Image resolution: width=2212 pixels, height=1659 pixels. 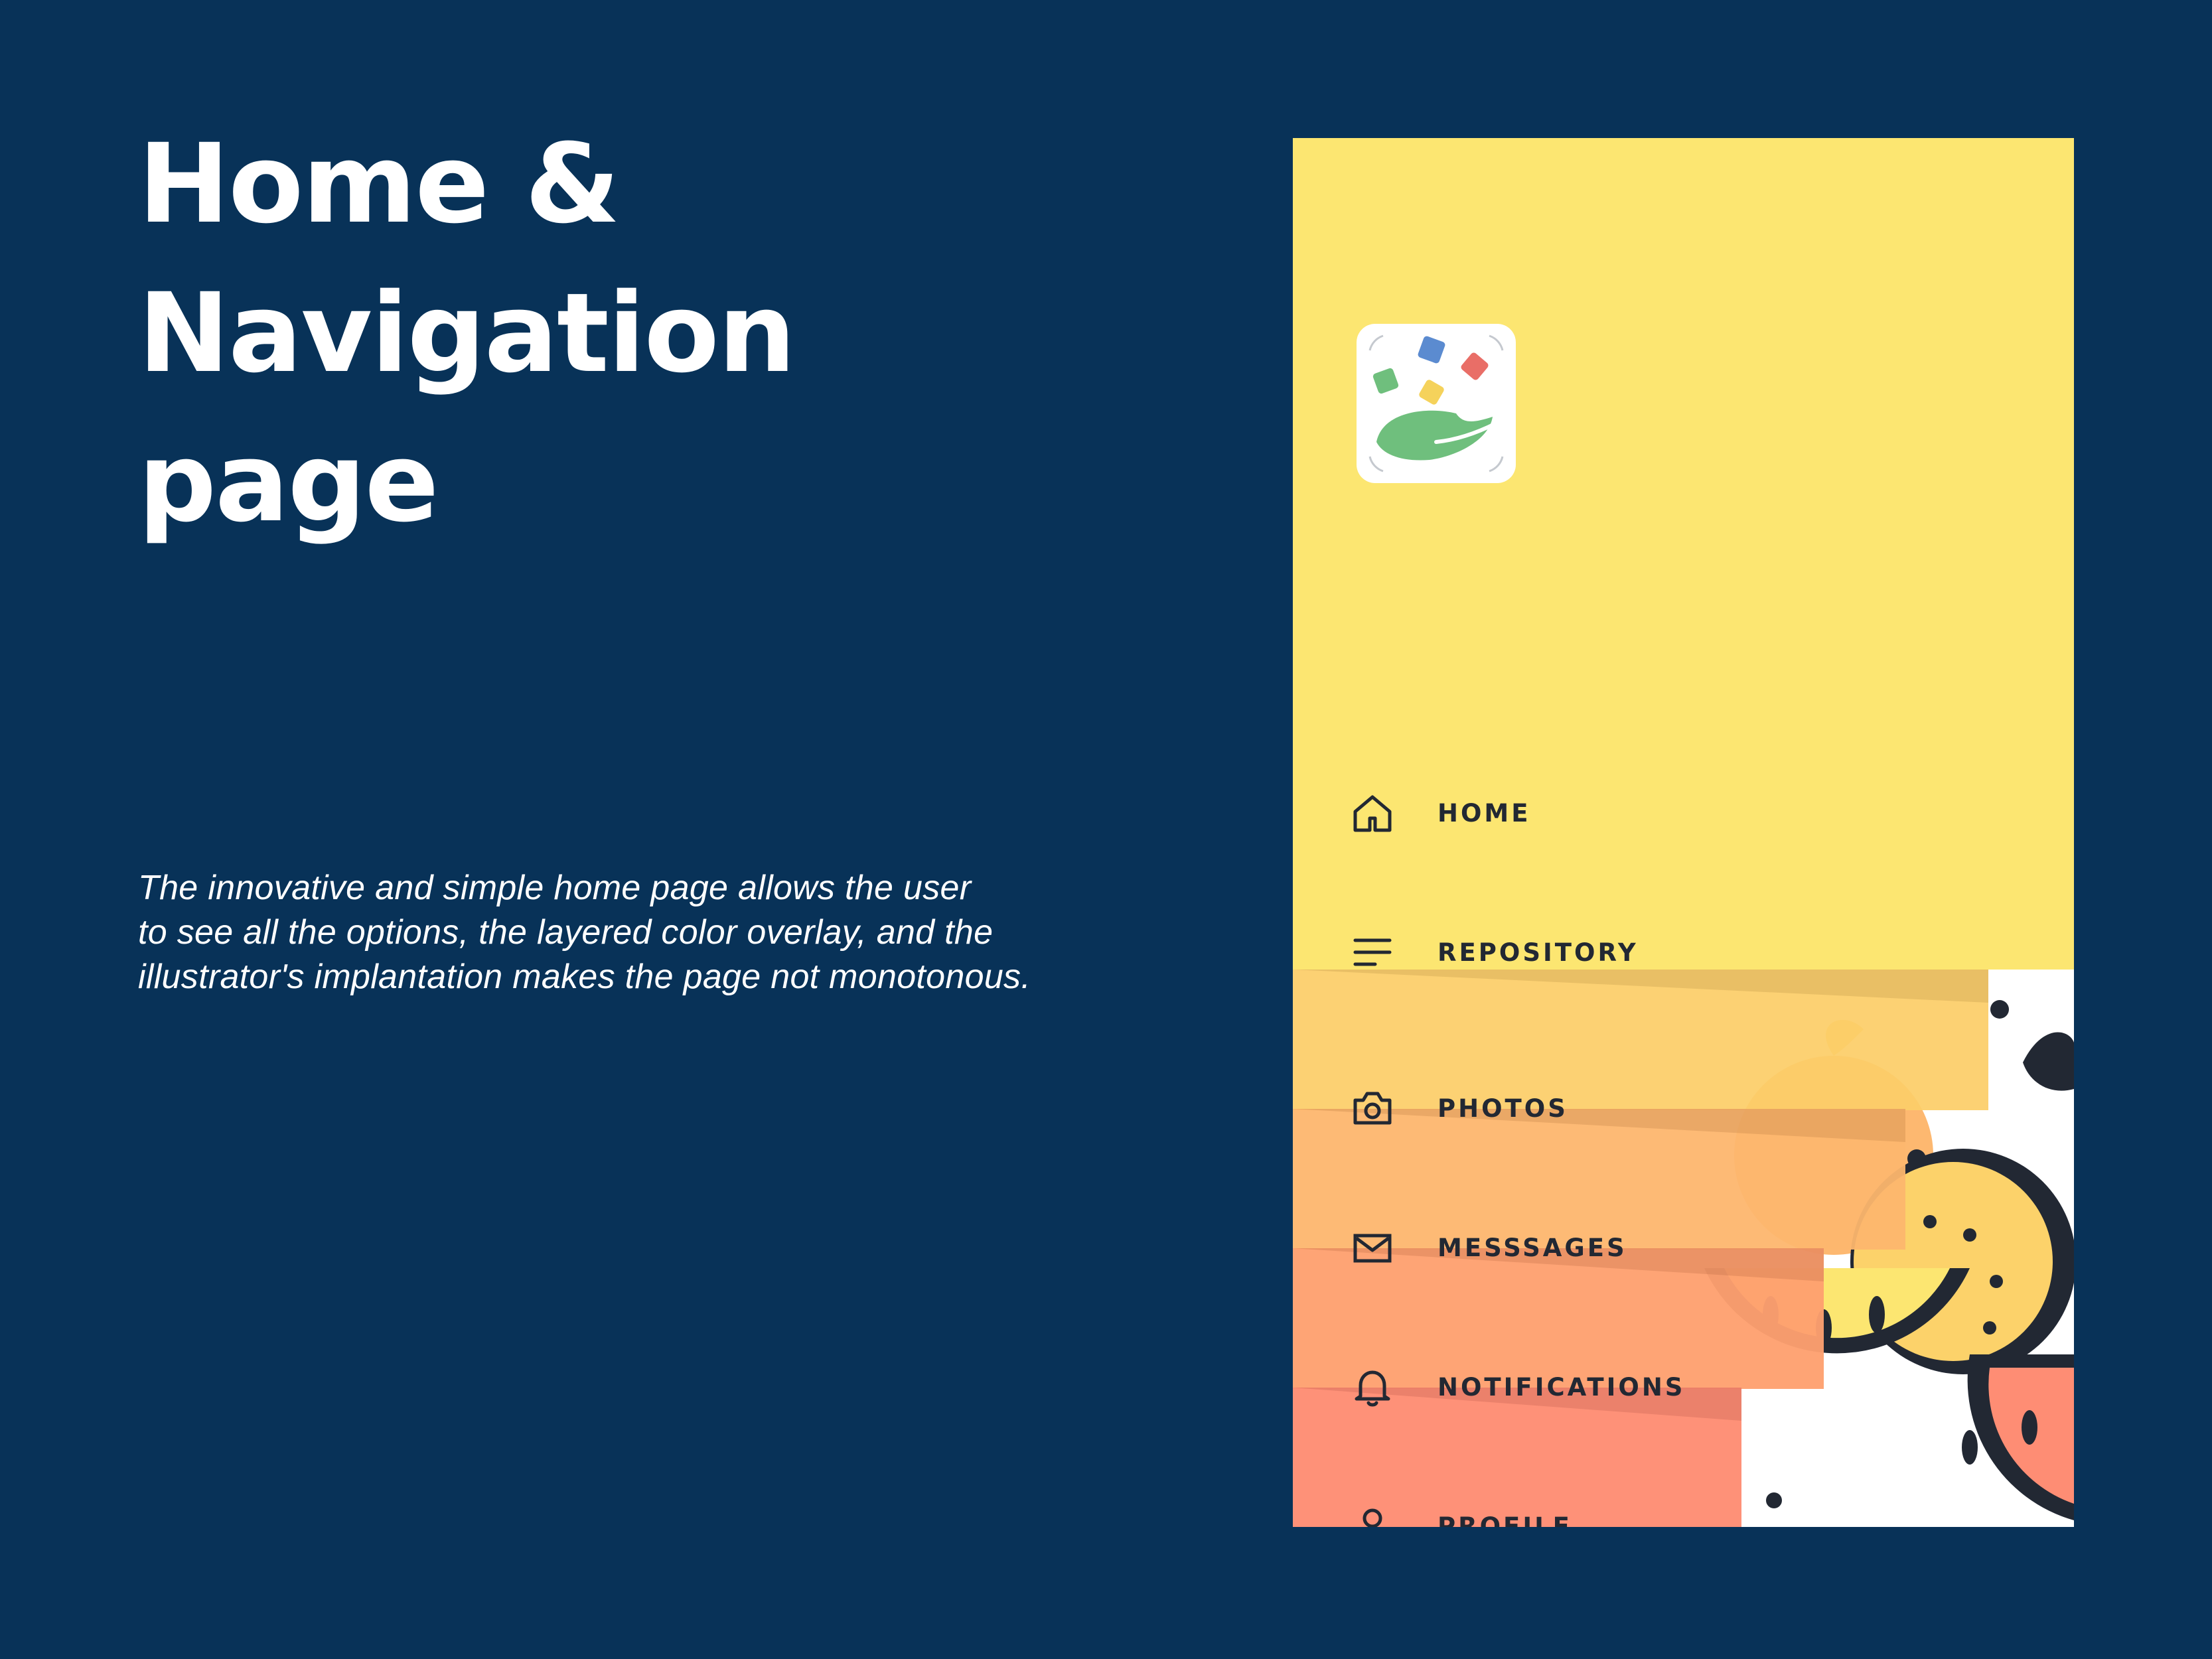 What do you see at coordinates (1484, 813) in the screenshot?
I see `nav-item-home-label: HOME` at bounding box center [1484, 813].